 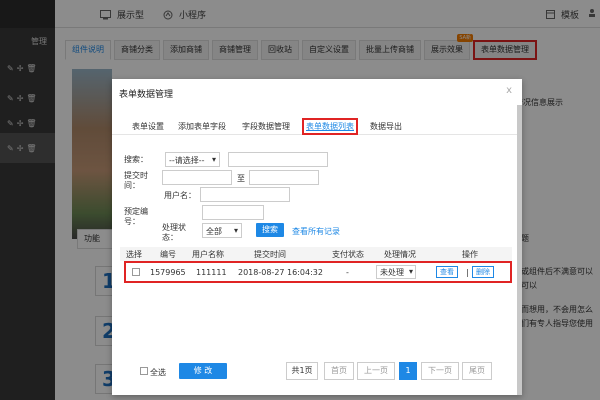 I want to click on tab-form-data-list: 表单数据列表, so click(x=330, y=126).